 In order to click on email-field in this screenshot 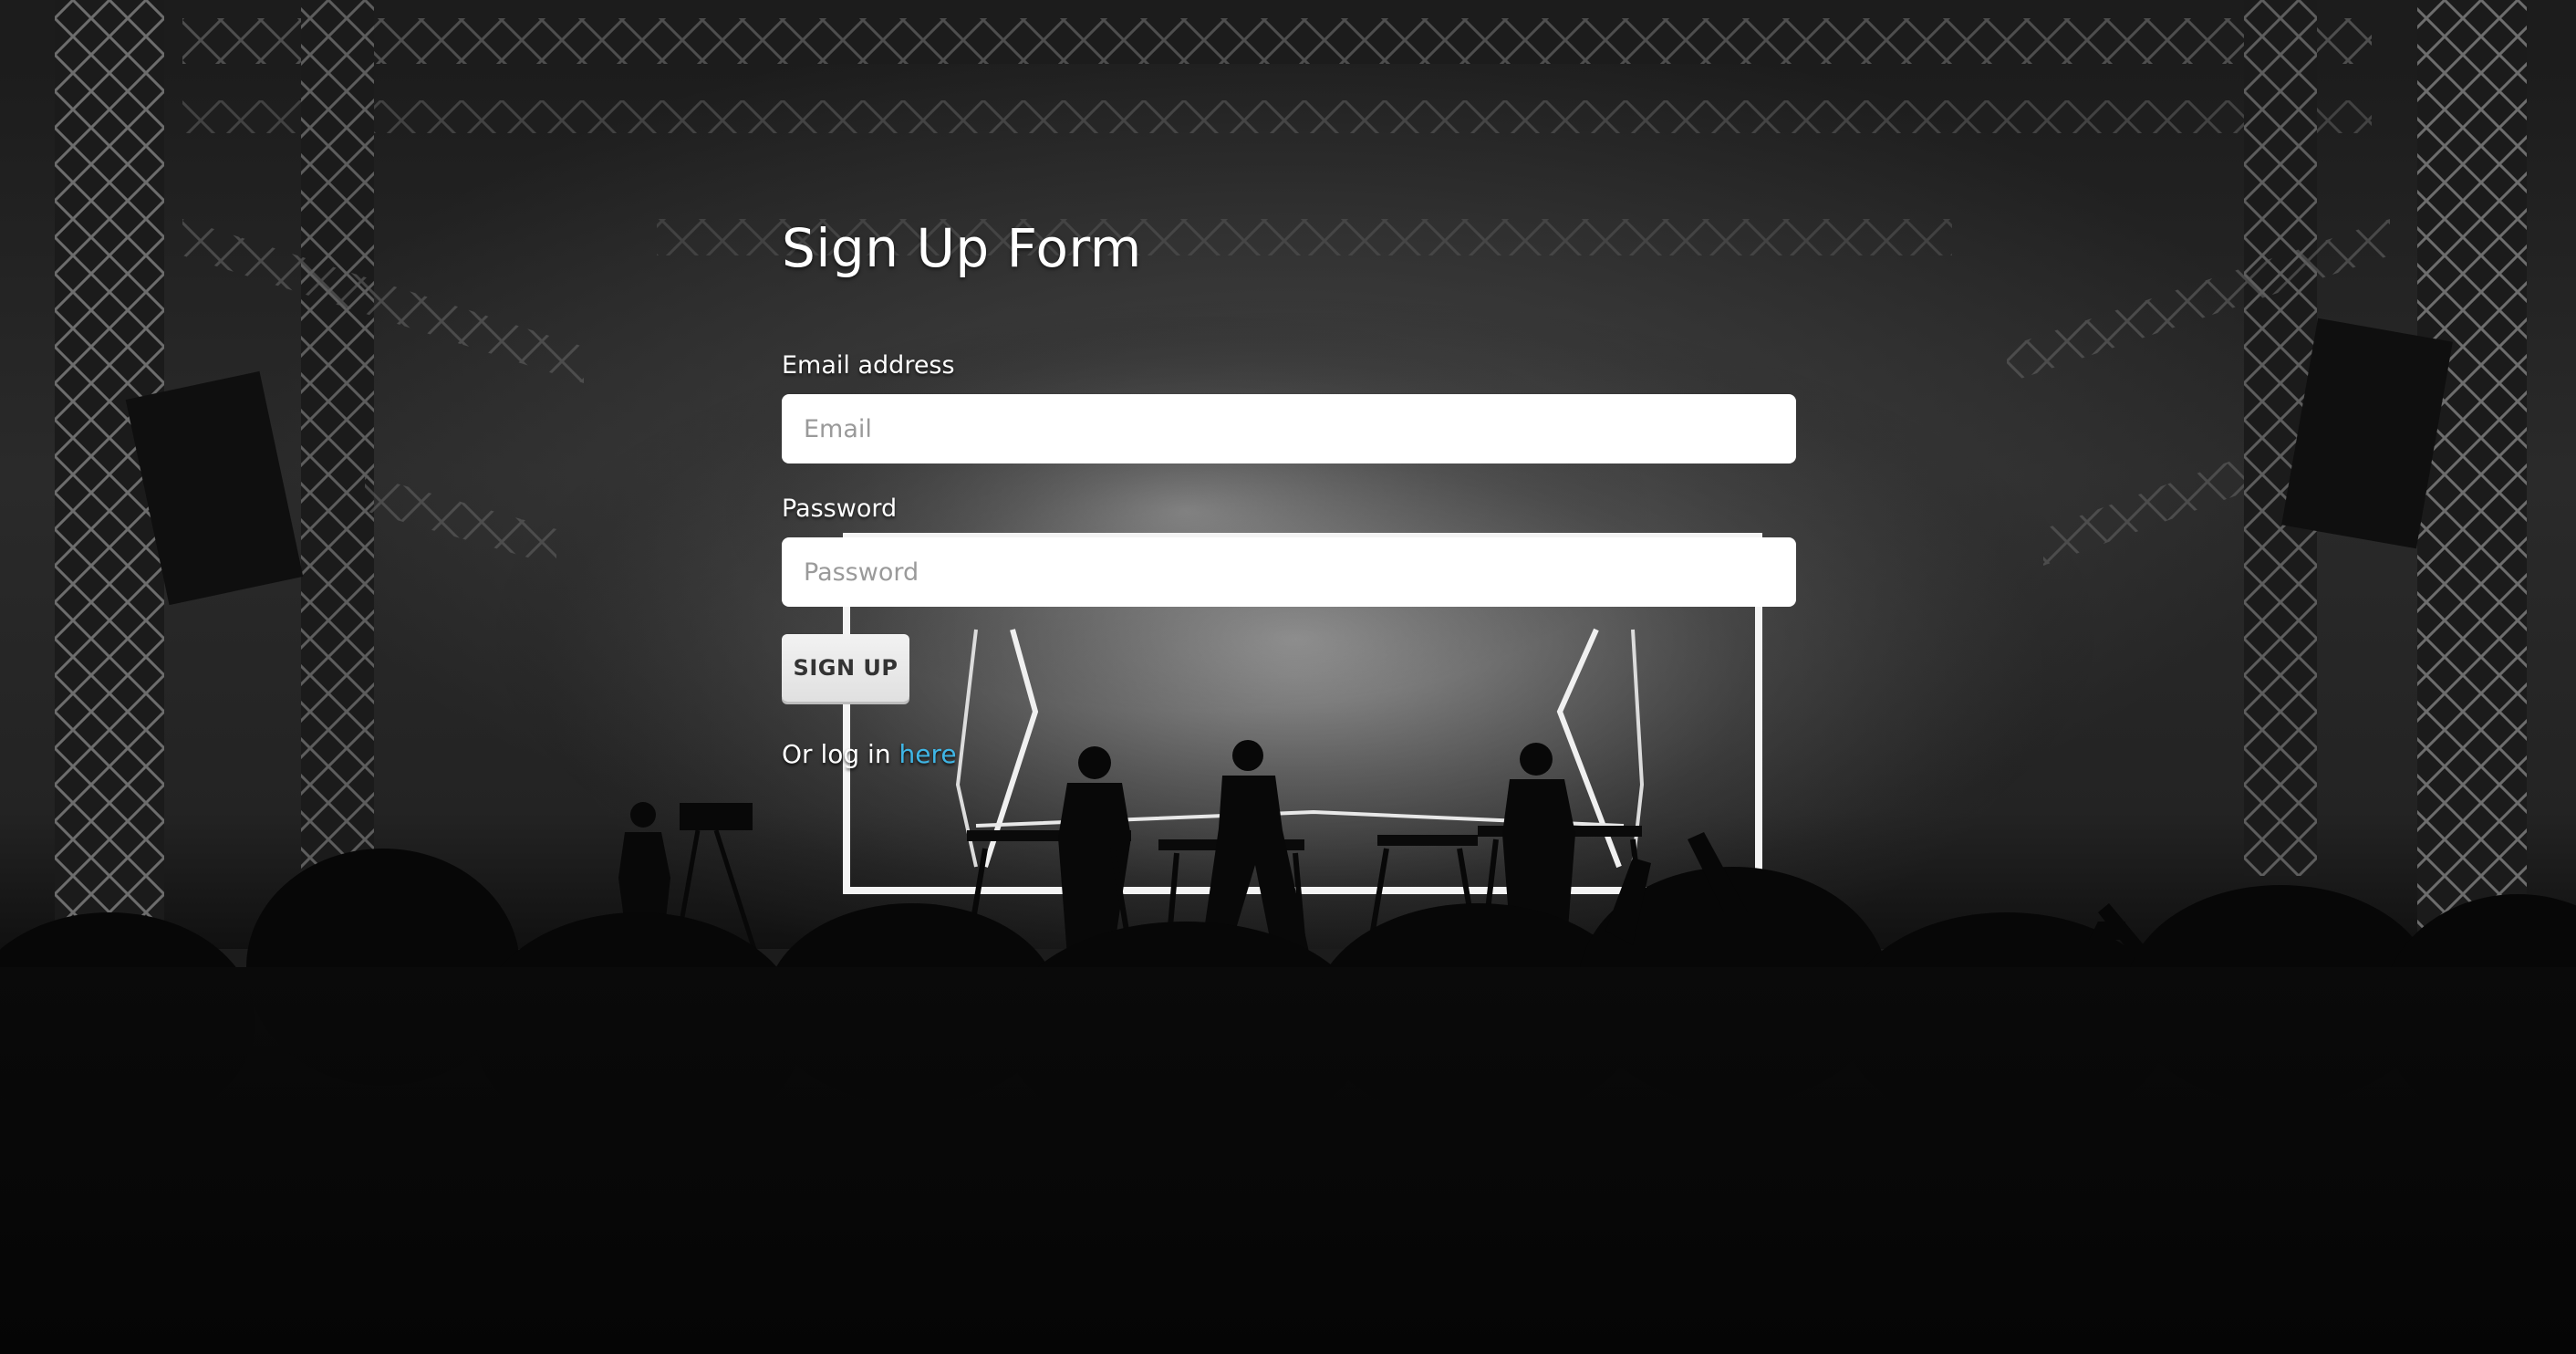, I will do `click(1289, 428)`.